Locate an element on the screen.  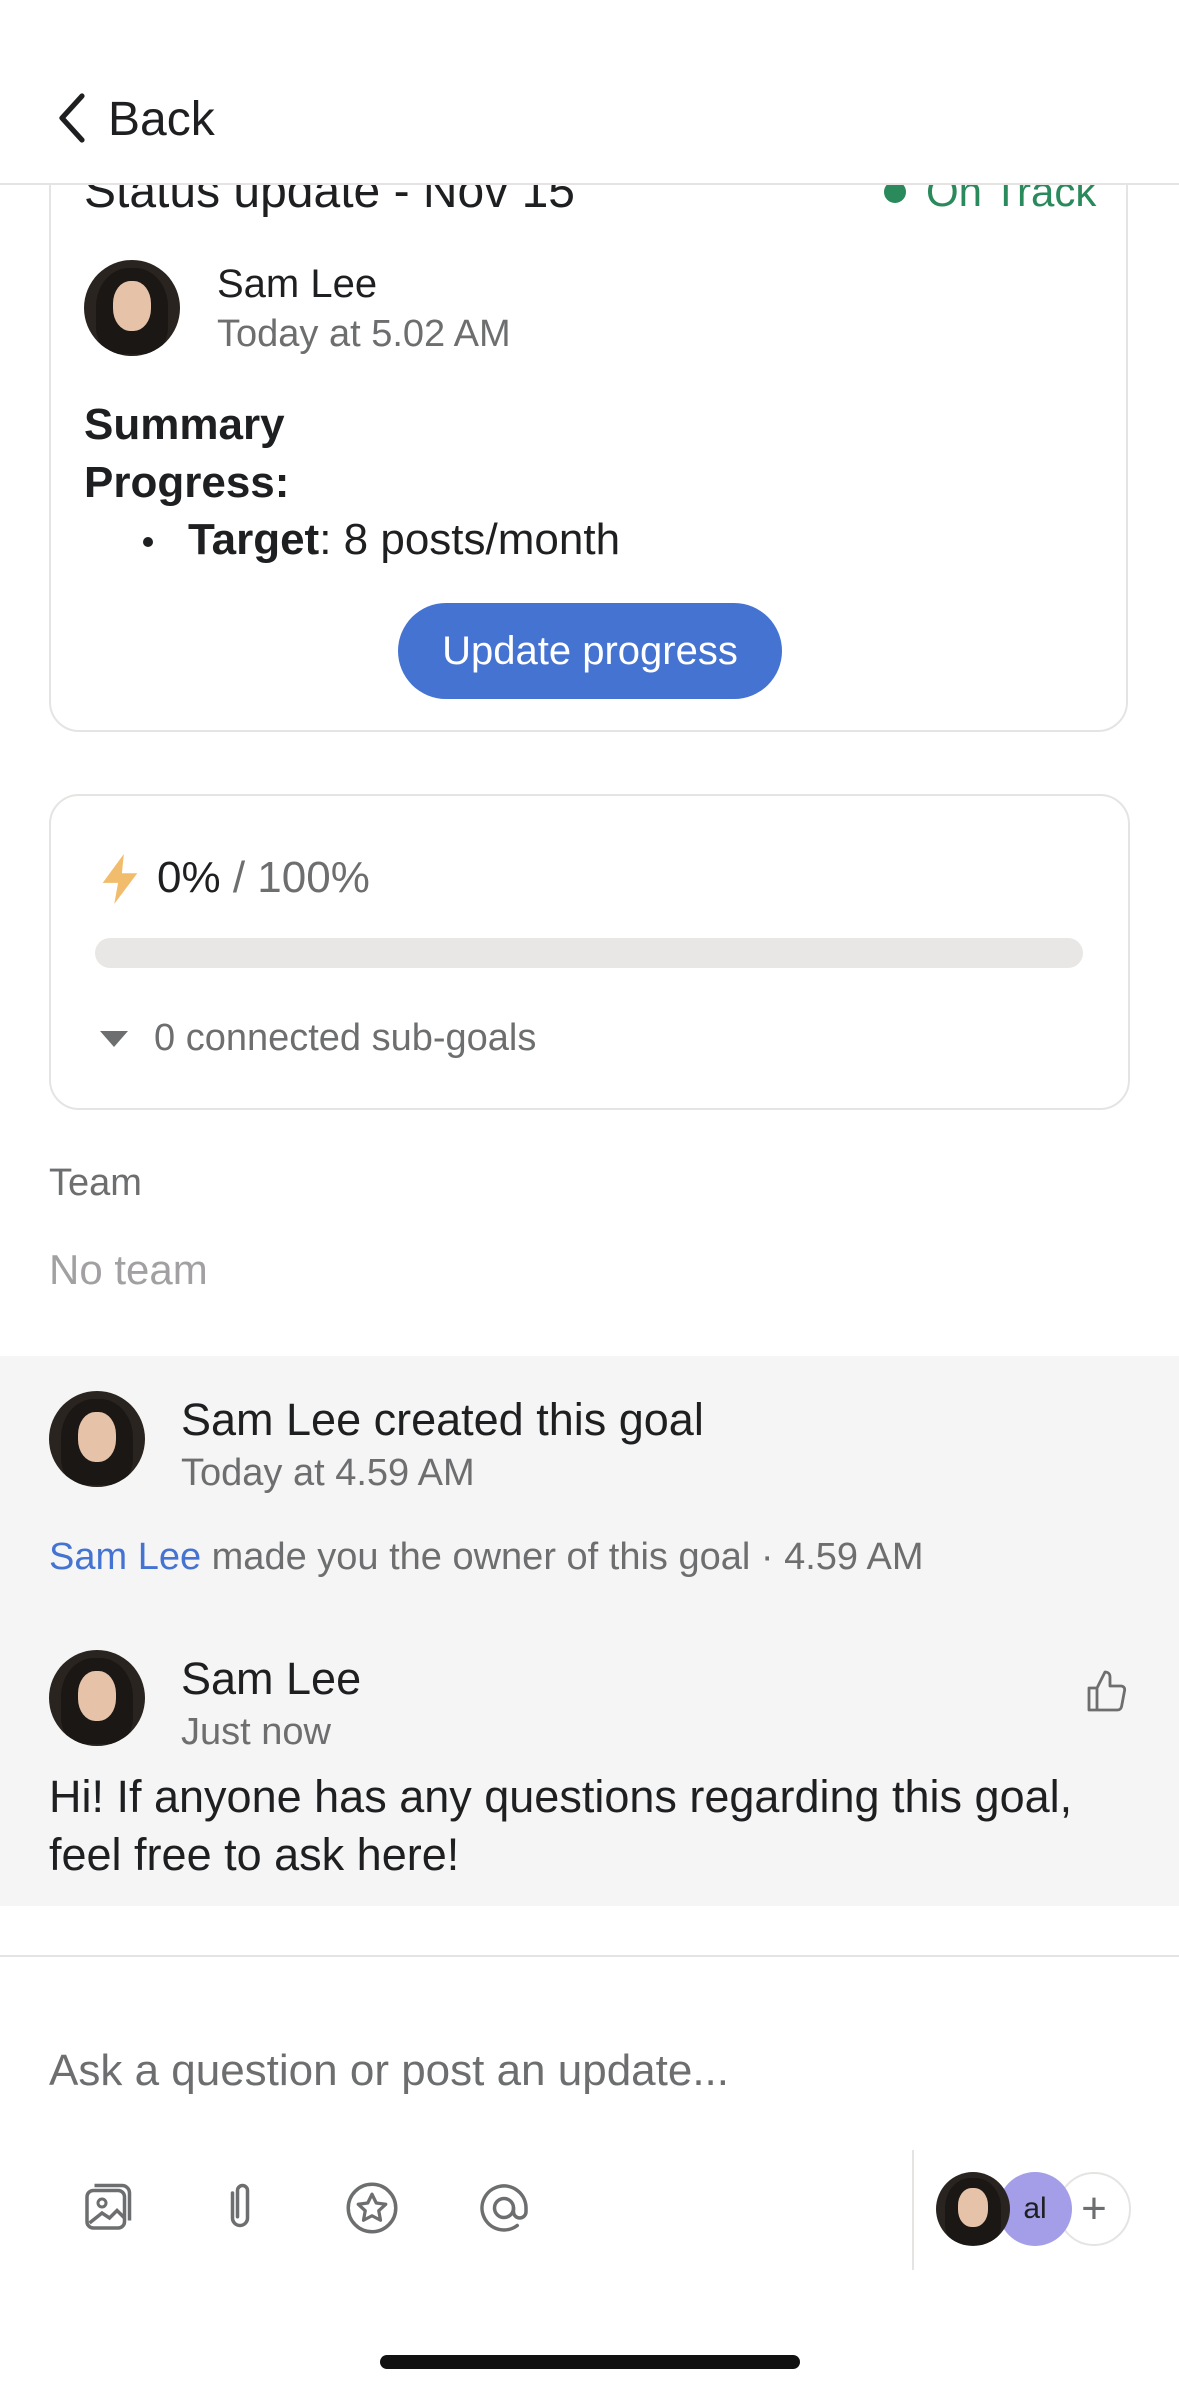
story-actor-link: Sam Lee is located at coordinates (125, 1557).